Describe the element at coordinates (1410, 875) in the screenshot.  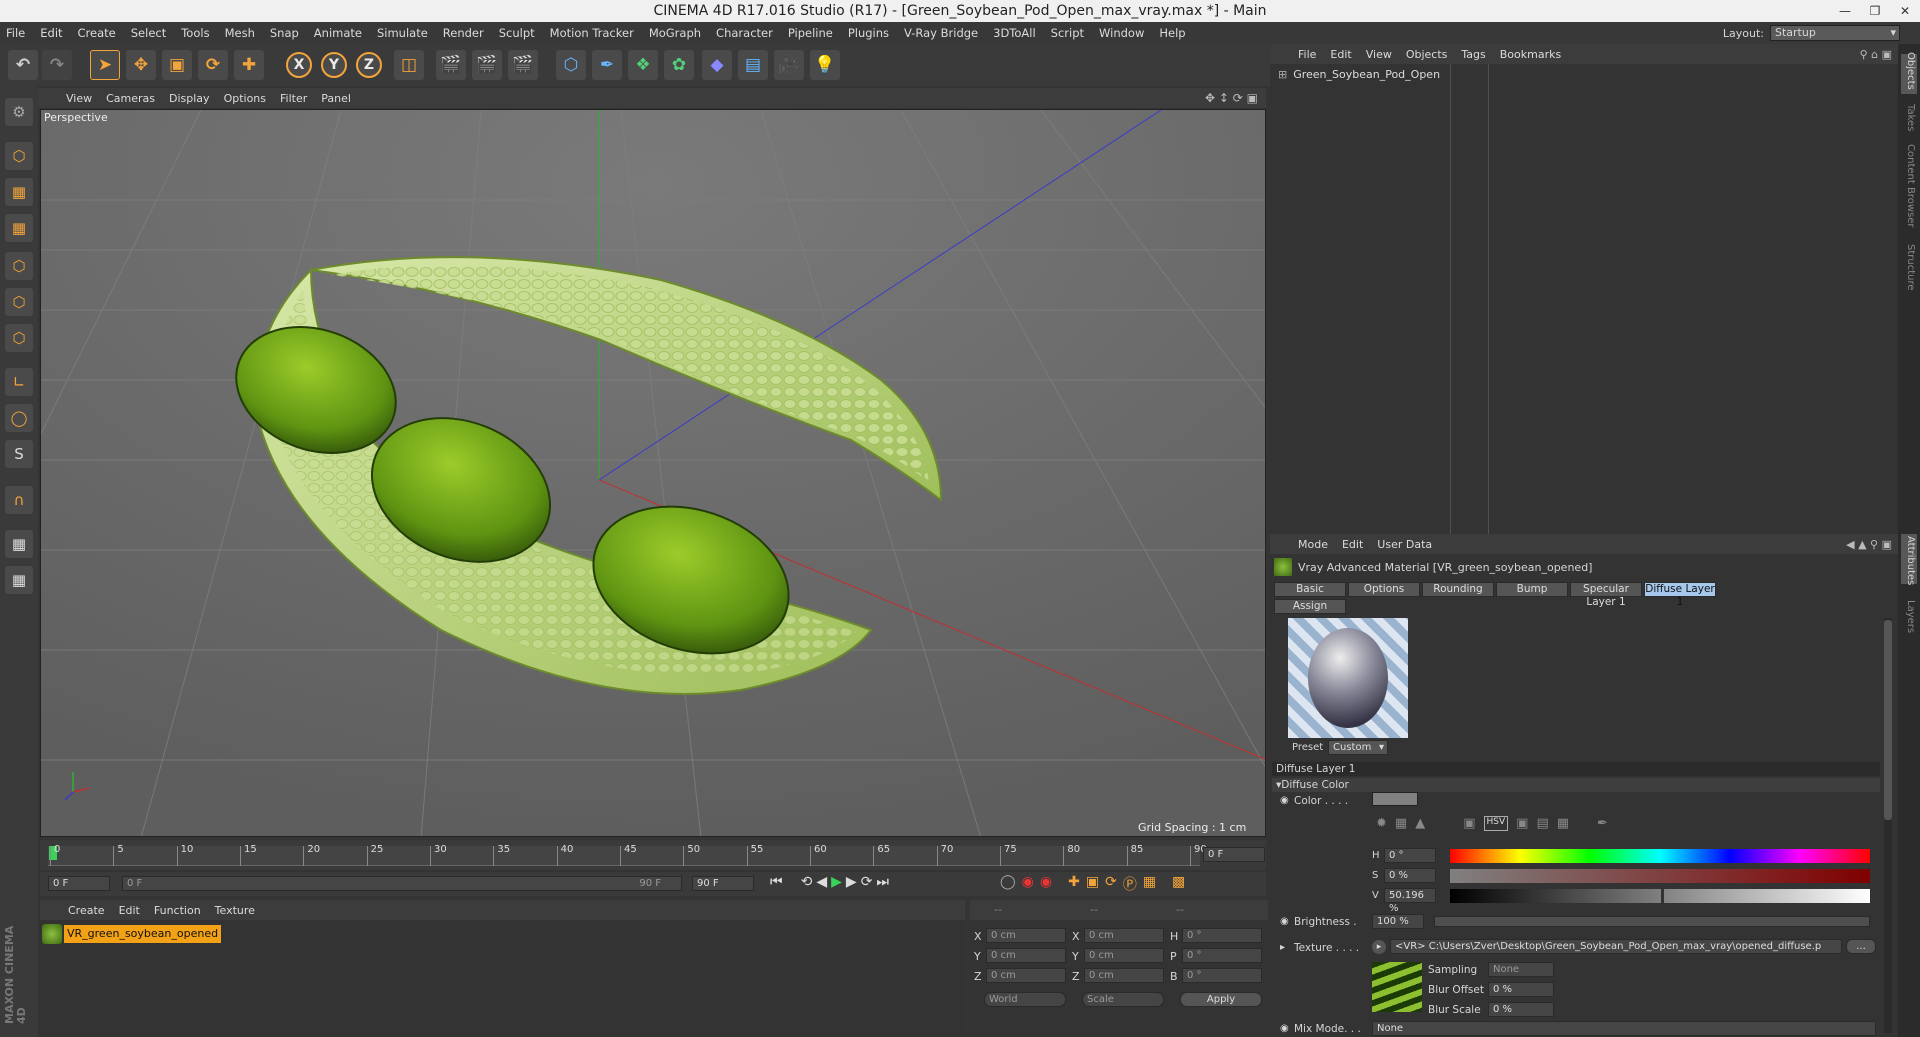
I see `saturation-field: 0 %` at that location.